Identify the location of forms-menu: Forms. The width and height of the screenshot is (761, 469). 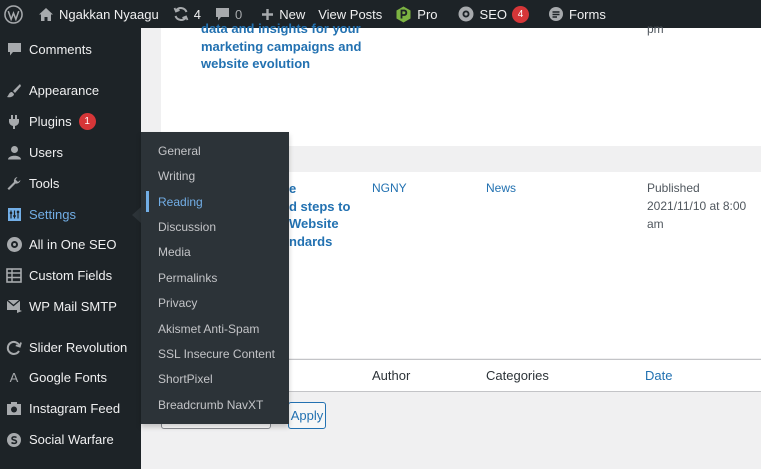
(574, 14).